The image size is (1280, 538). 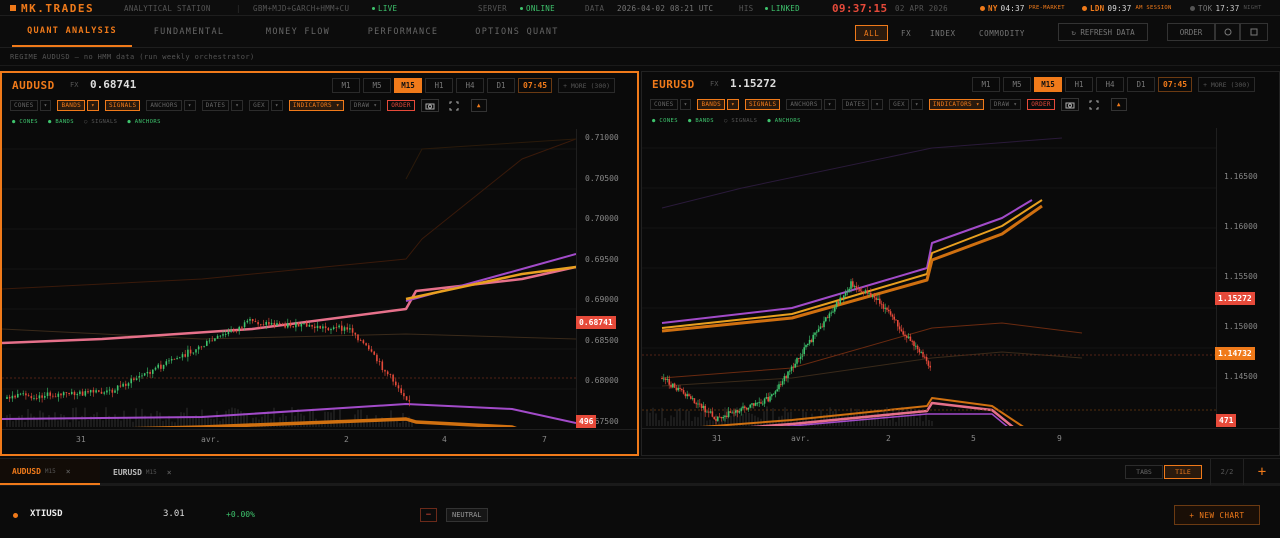 I want to click on chart-tab-audusd: AUDUSD M15 ×, so click(x=50, y=472).